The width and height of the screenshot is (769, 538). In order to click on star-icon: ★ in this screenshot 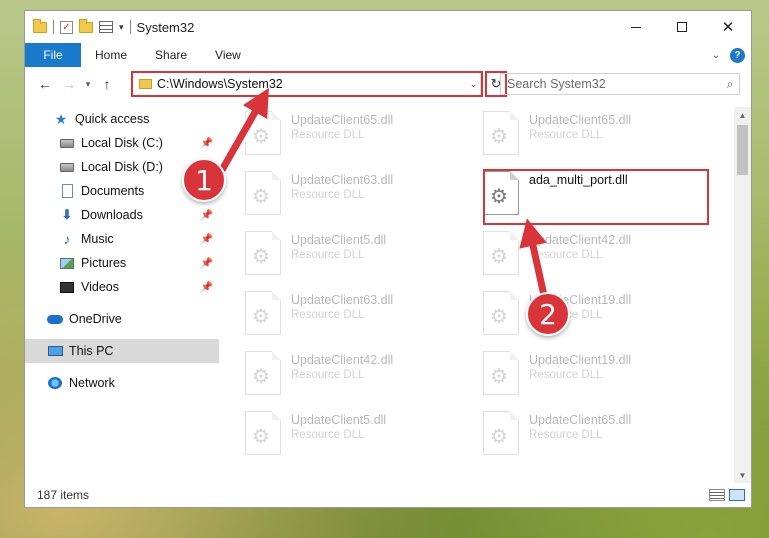, I will do `click(61, 118)`.